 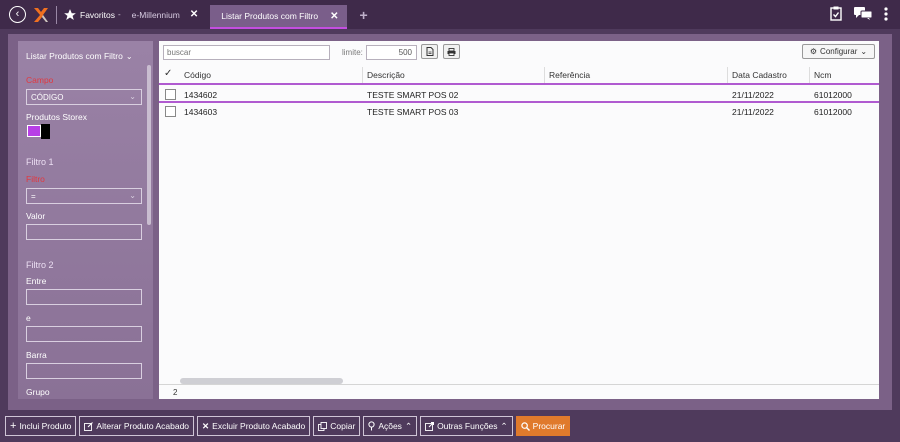 I want to click on valor-label: Valor, so click(x=36, y=216).